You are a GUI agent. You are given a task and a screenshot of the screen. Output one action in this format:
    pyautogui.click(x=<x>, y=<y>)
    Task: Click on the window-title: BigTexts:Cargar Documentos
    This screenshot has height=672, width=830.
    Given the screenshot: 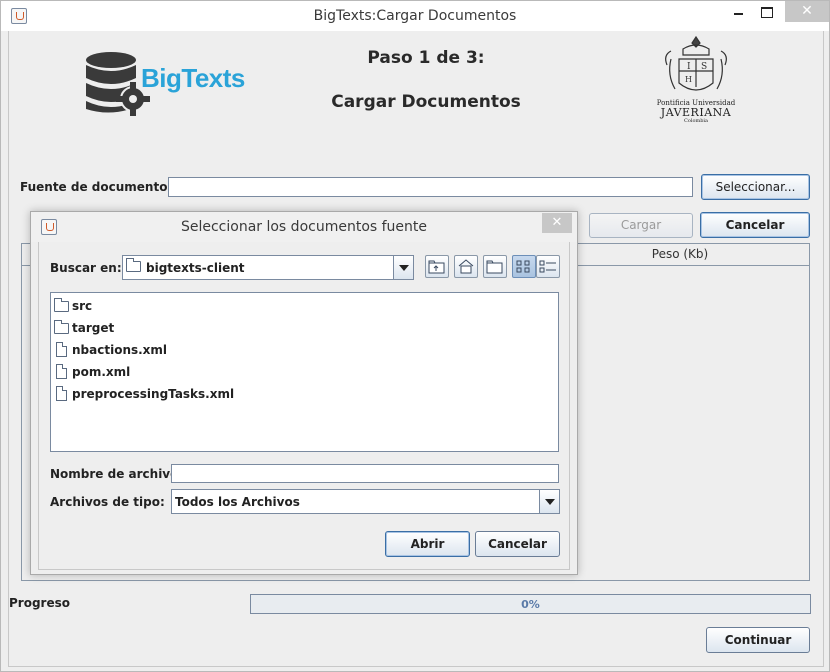 What is the action you would take?
    pyautogui.click(x=415, y=16)
    